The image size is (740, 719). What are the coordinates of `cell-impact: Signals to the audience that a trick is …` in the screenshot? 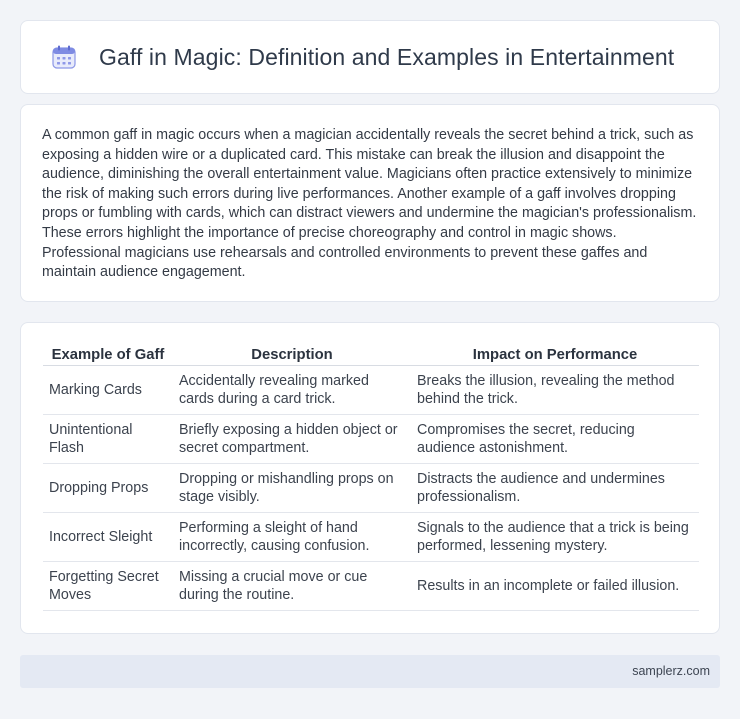 It's located at (555, 537).